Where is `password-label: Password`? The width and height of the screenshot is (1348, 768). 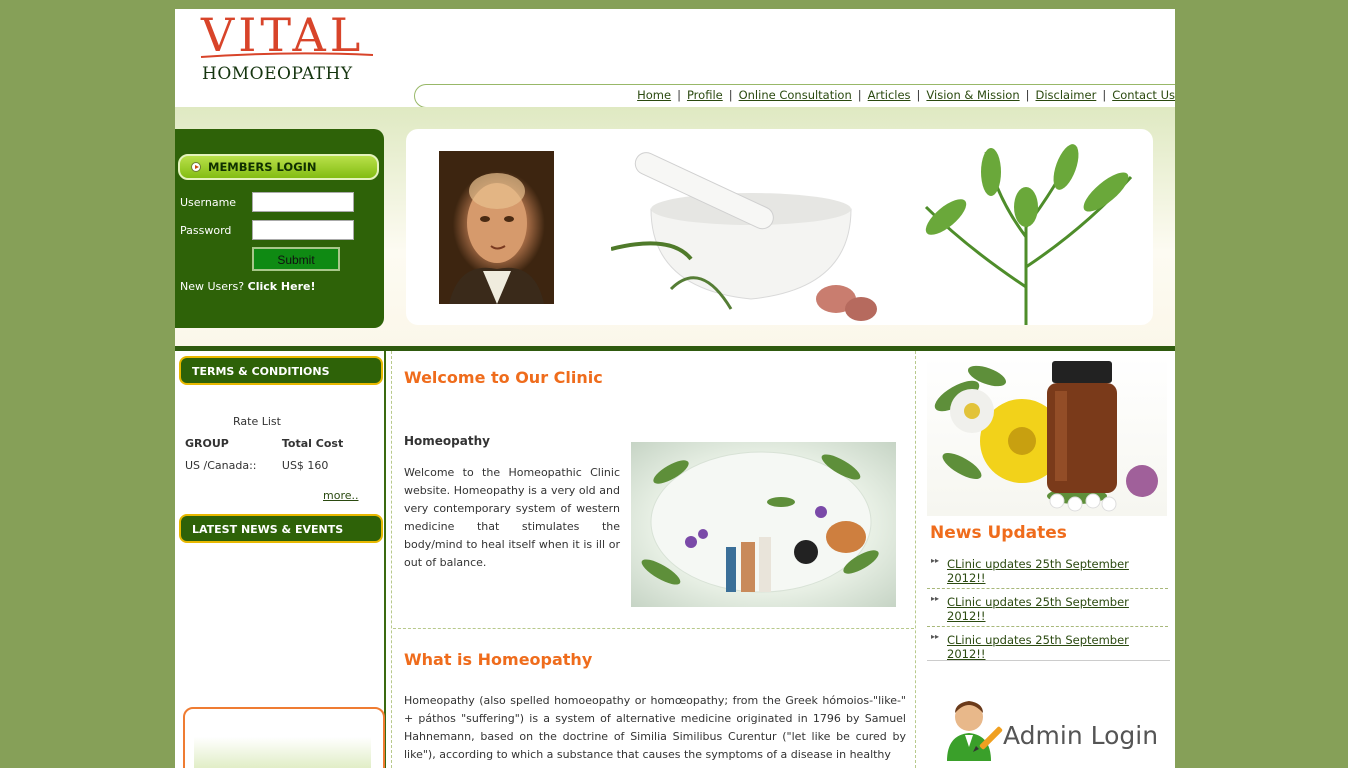 password-label: Password is located at coordinates (206, 230).